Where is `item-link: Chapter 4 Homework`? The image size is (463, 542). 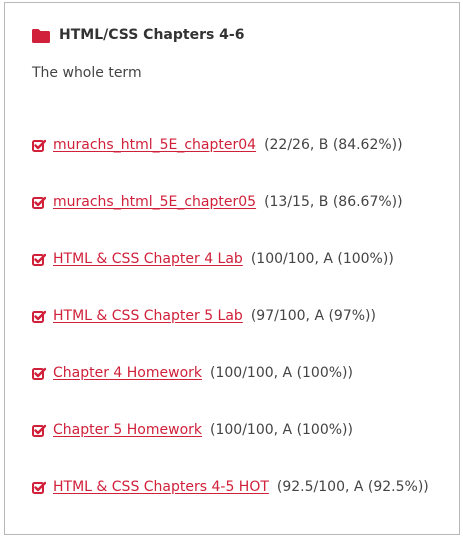
item-link: Chapter 4 Homework is located at coordinates (127, 373).